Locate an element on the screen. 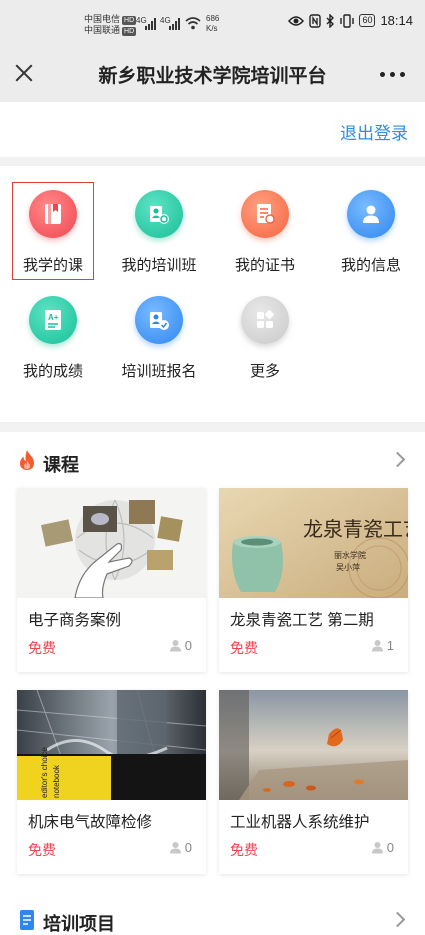 This screenshot has height=935, width=425. battery-icon: 60 is located at coordinates (367, 20).